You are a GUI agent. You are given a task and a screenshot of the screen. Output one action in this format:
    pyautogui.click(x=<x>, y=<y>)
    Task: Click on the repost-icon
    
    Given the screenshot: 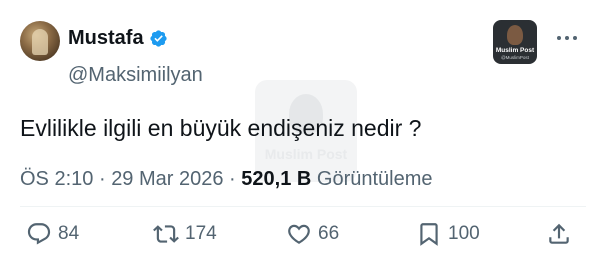 What is the action you would take?
    pyautogui.click(x=166, y=234)
    